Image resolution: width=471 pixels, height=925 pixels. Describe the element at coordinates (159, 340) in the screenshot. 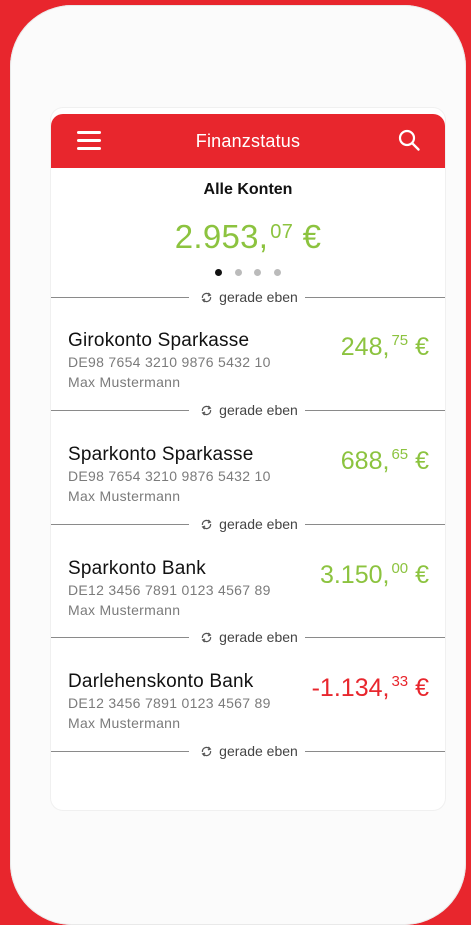

I see `account-name: Girokonto Sparkasse` at that location.